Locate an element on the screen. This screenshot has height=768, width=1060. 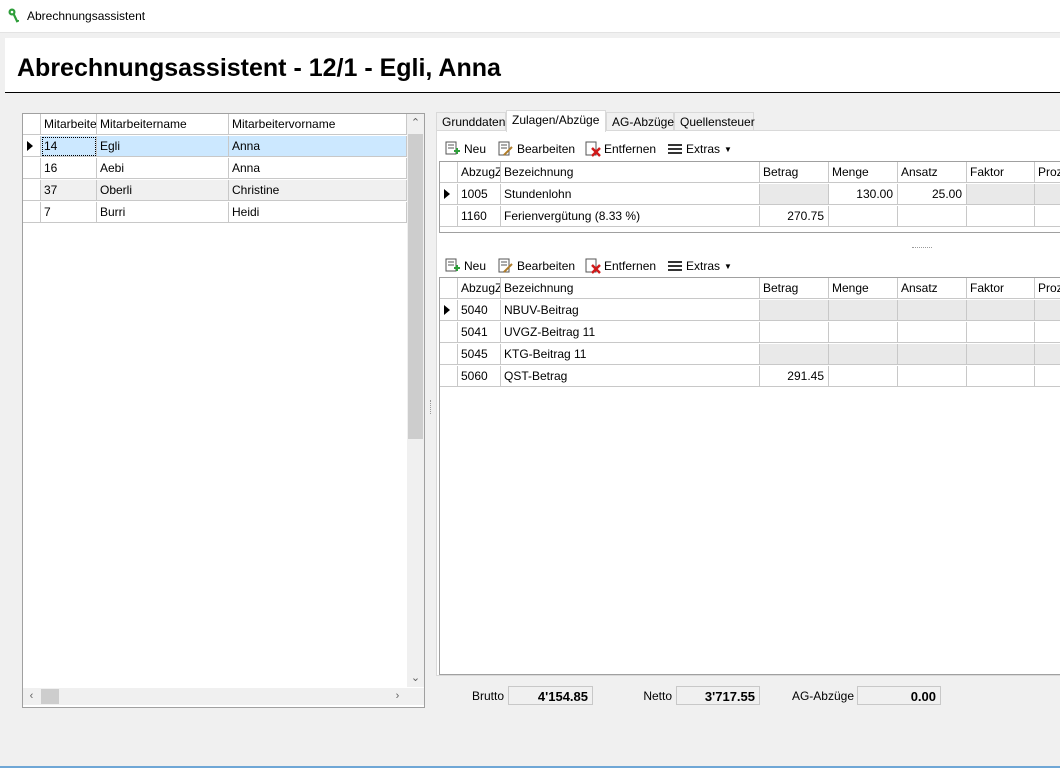
tab-quellensteuer: Quellensteuer is located at coordinates (714, 121).